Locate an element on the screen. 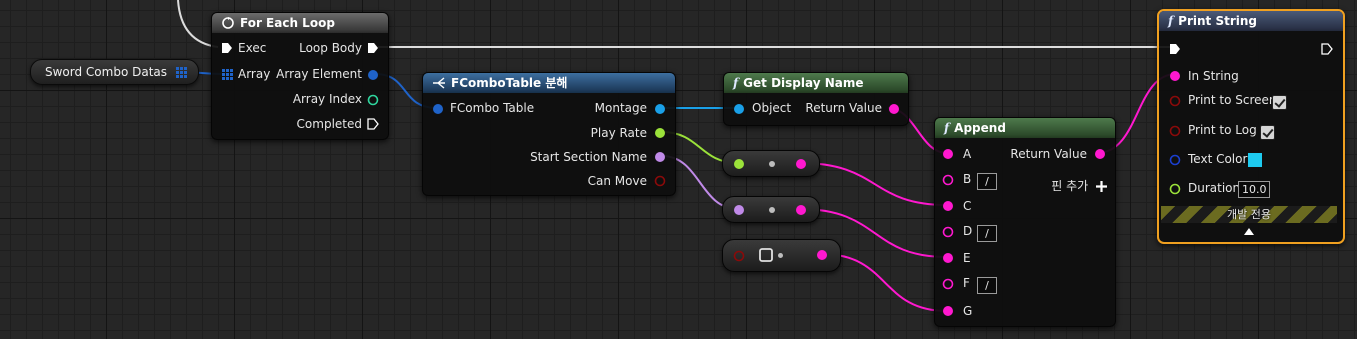 This screenshot has height=339, width=1357. play-rate-pin is located at coordinates (660, 133).